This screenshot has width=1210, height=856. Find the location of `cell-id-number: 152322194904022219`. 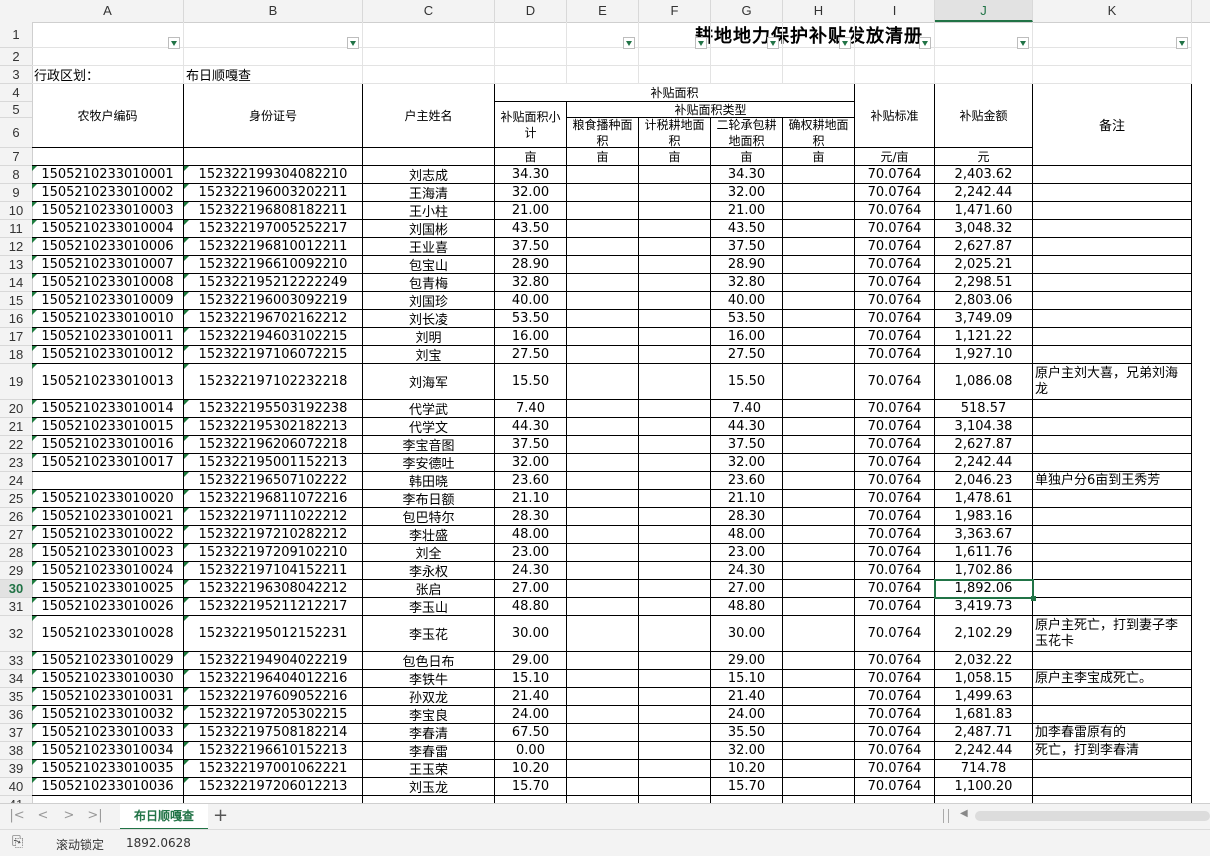

cell-id-number: 152322194904022219 is located at coordinates (273, 661).